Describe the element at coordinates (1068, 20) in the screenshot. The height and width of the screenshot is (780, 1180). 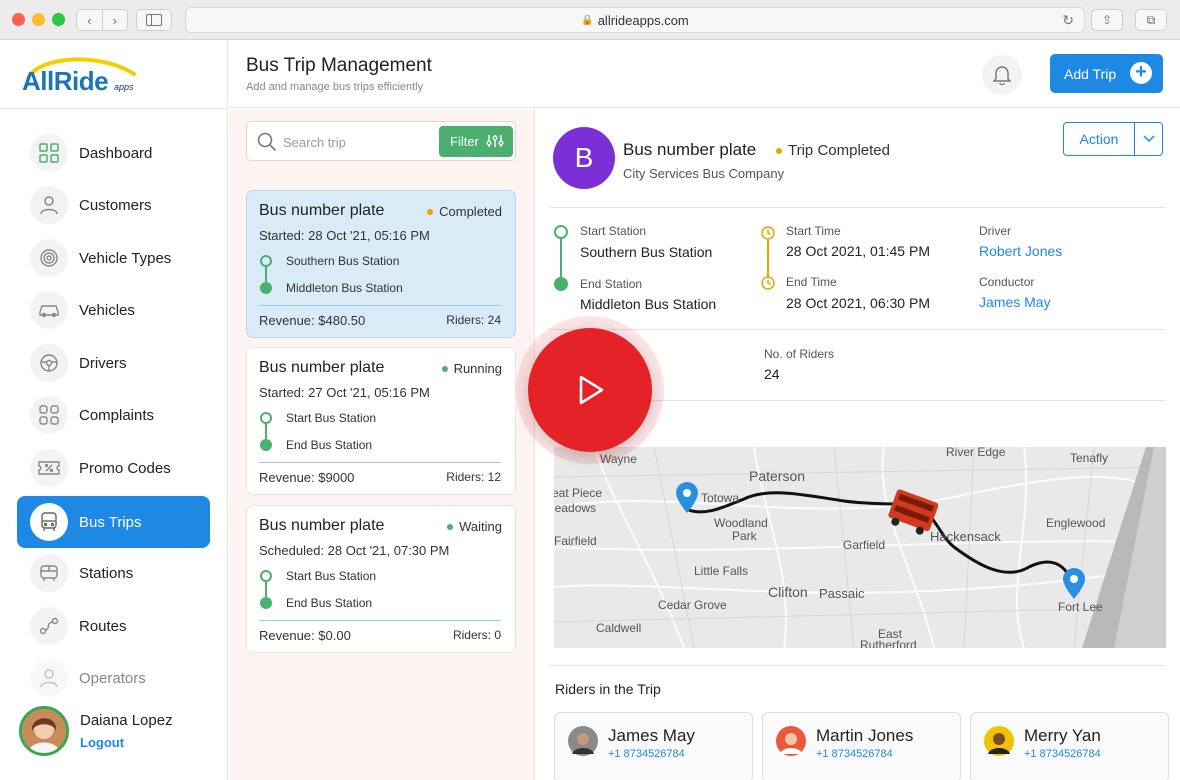
I see `reload-icon: ↻` at that location.